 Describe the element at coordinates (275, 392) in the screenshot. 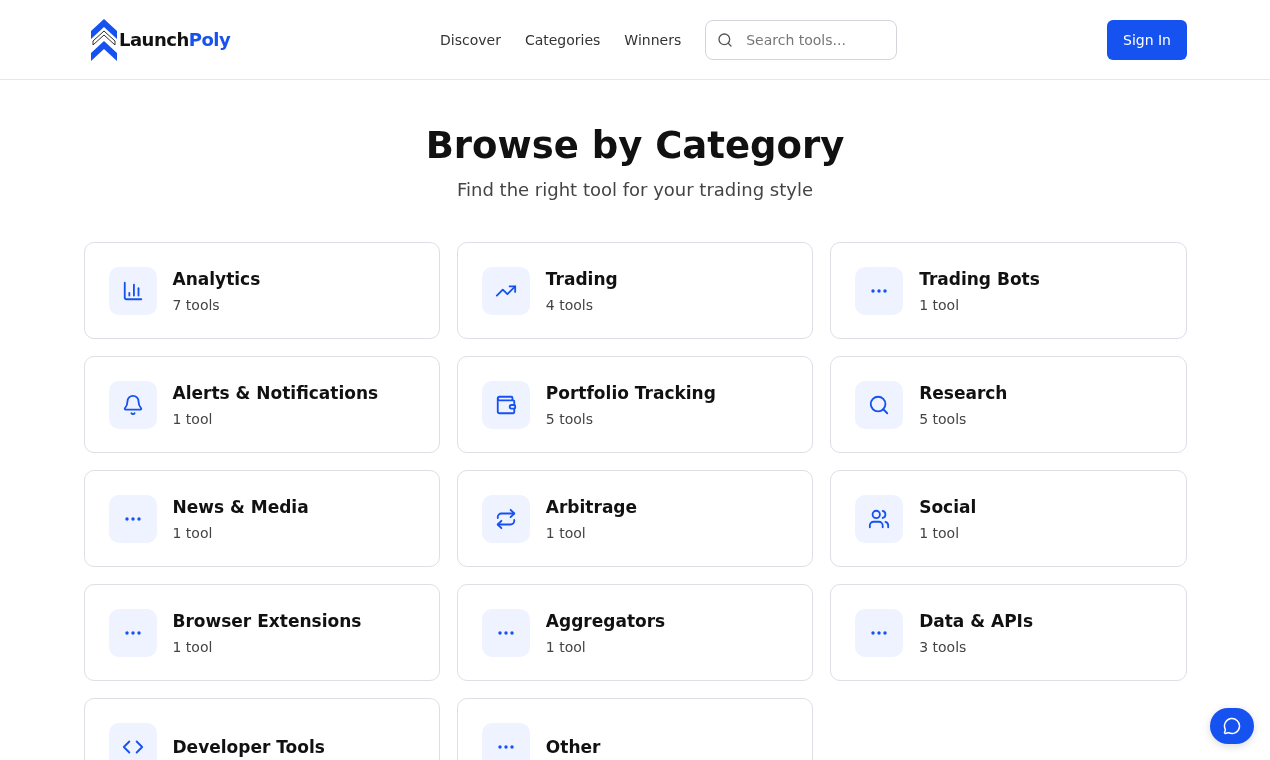

I see `category-name: Alerts & Notifications` at that location.